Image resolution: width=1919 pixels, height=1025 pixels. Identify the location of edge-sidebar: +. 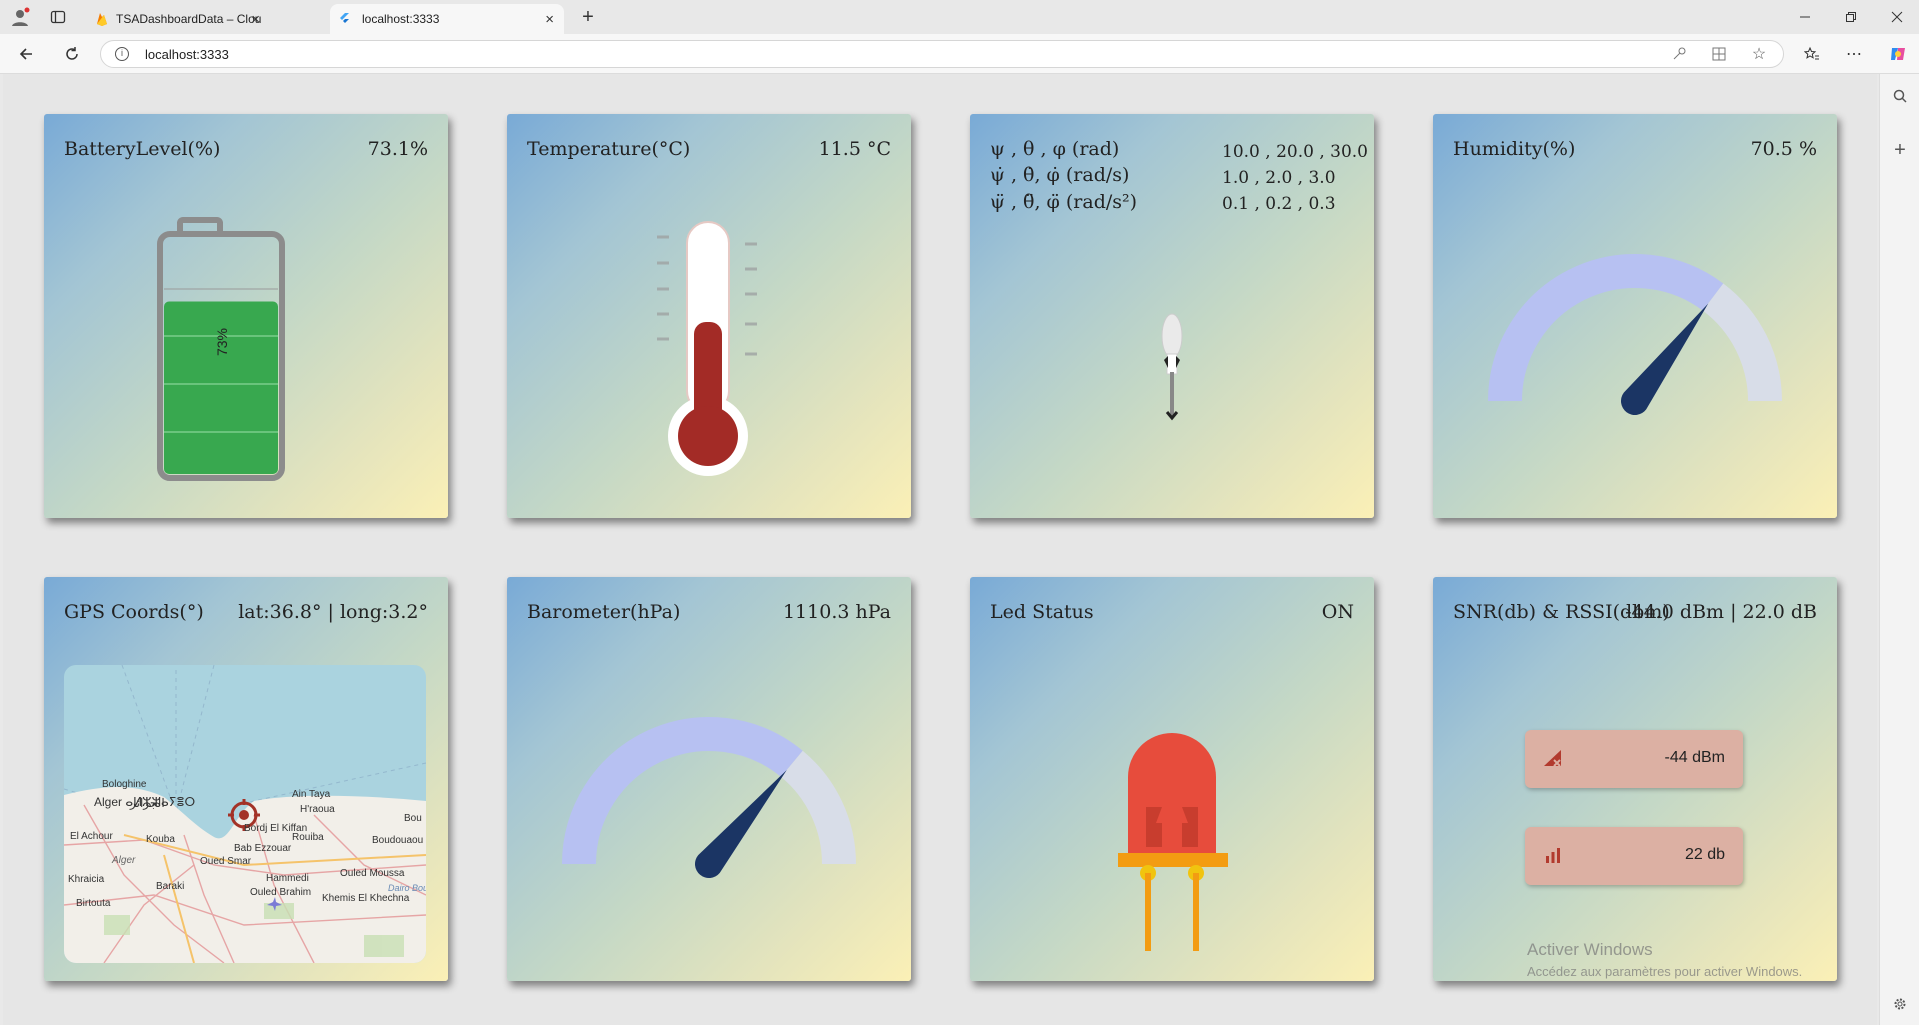
(1899, 549).